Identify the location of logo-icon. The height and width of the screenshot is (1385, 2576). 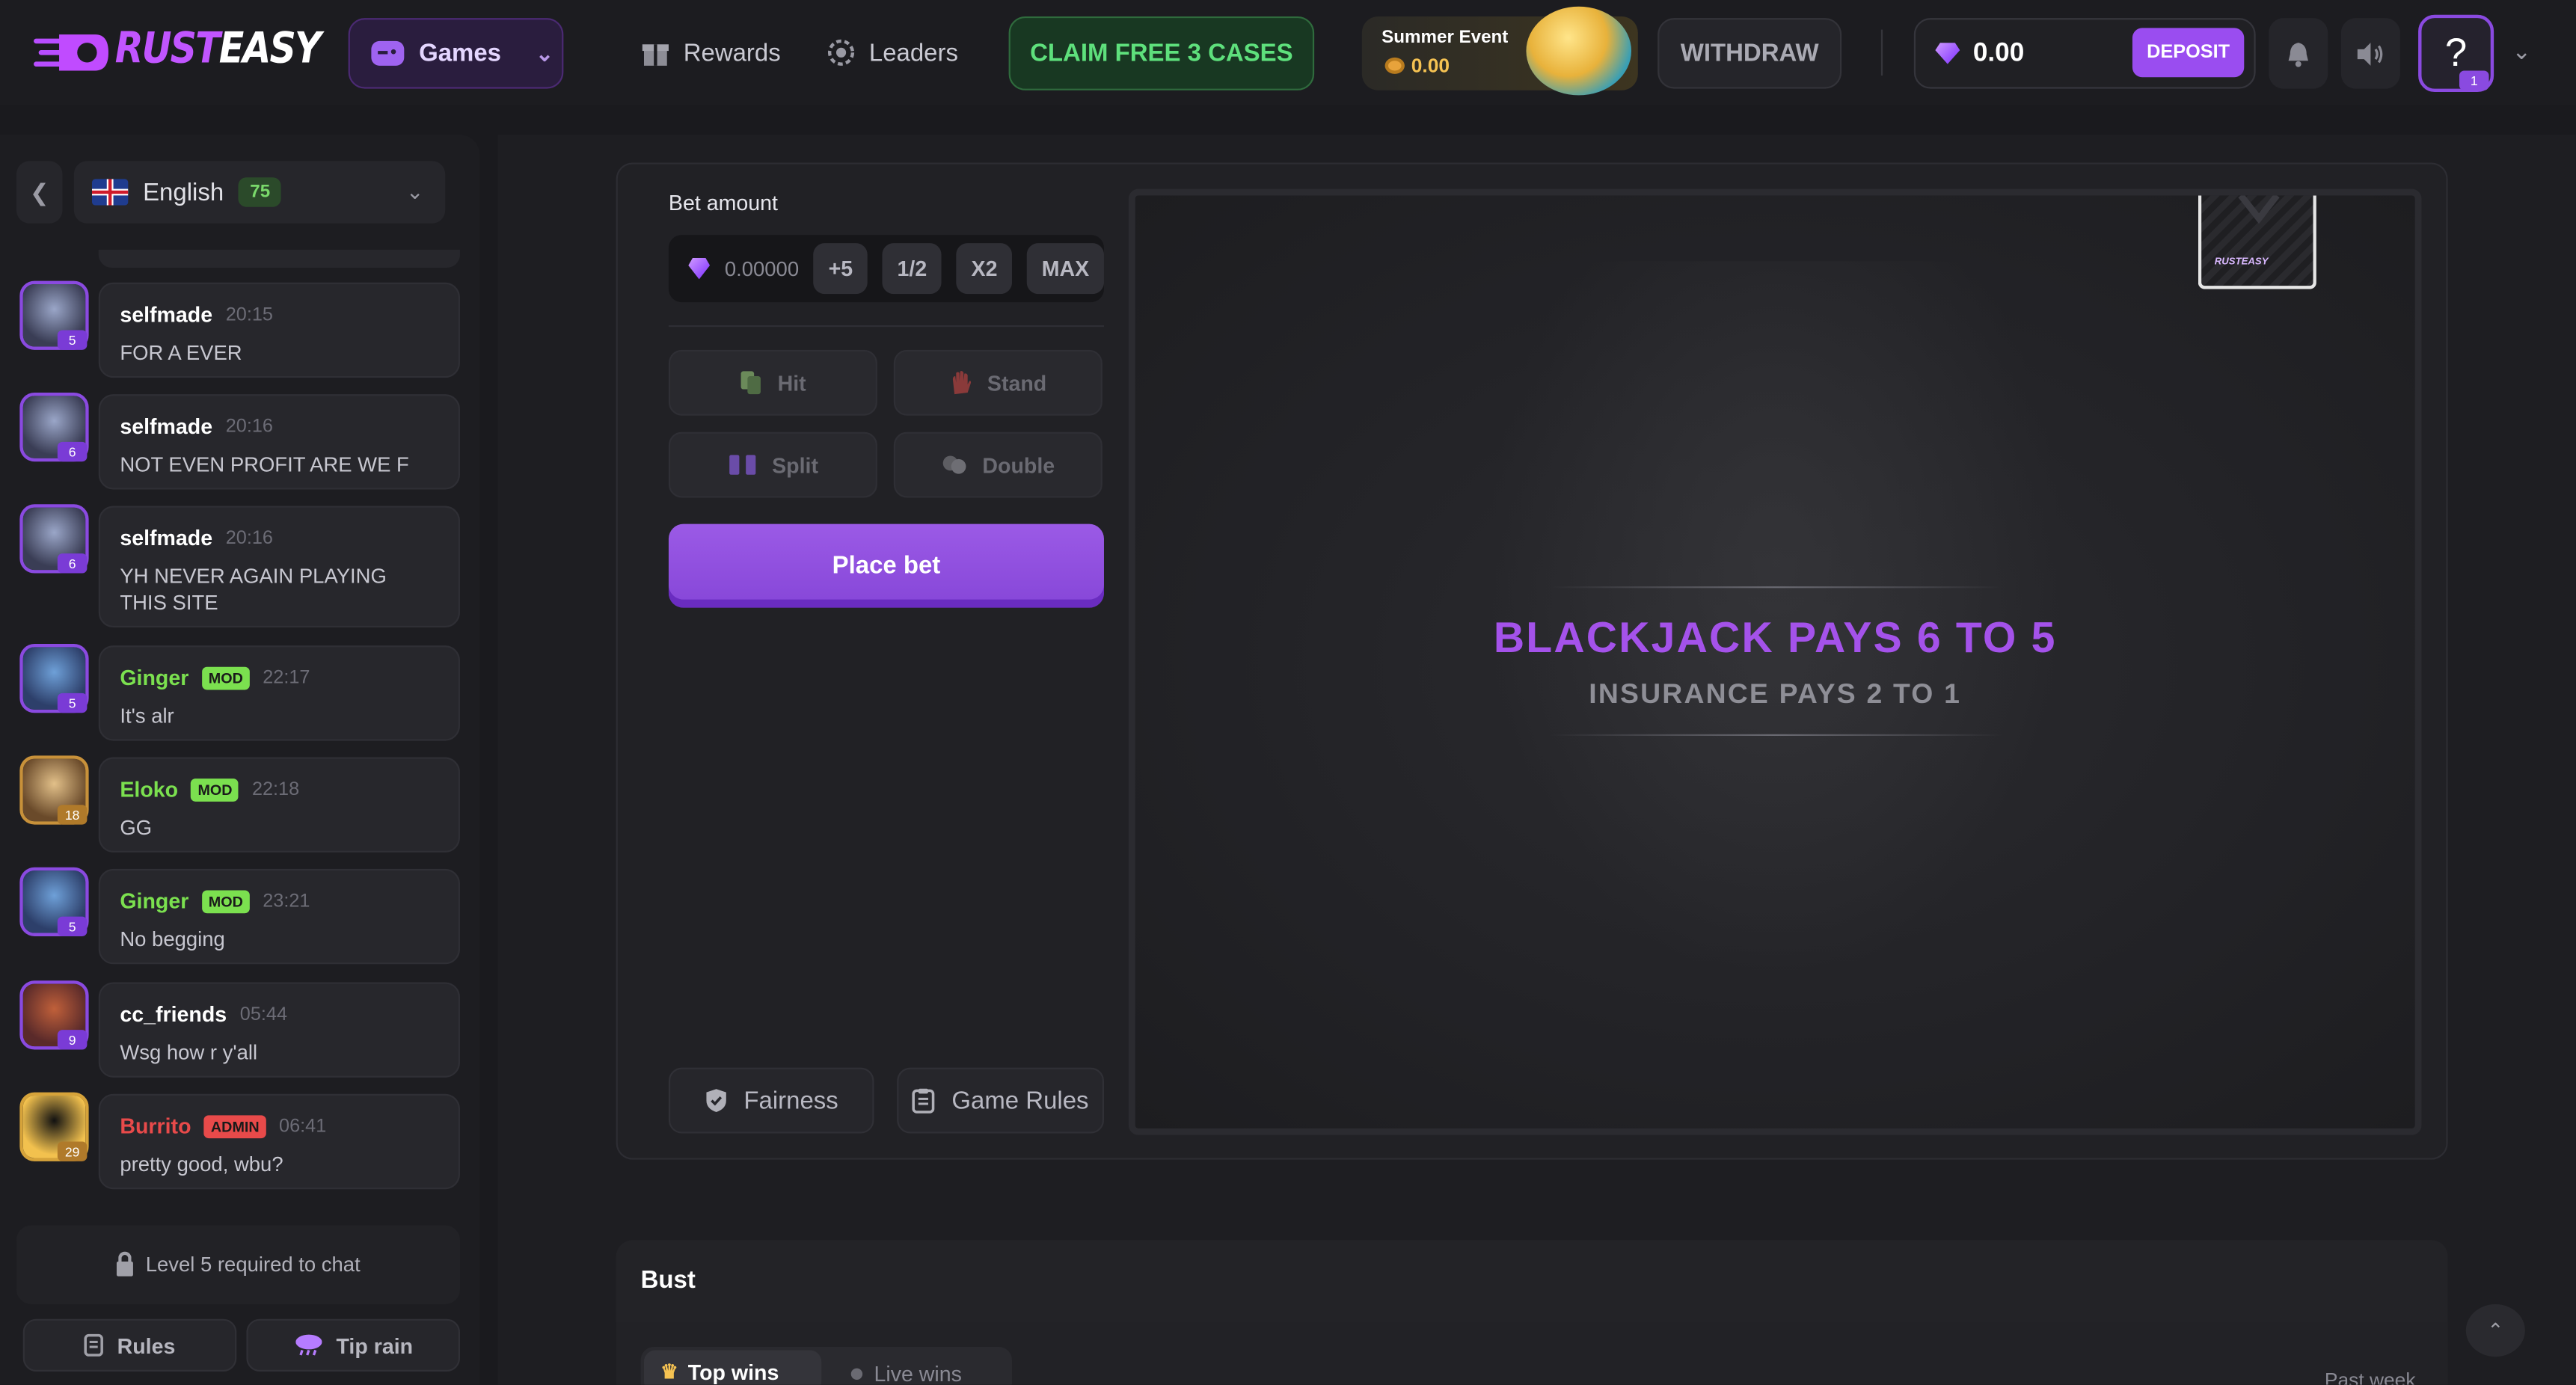
(72, 52).